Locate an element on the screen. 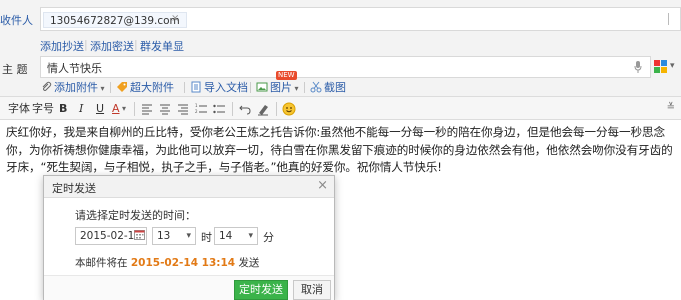 This screenshot has height=300, width=681. subject-label: 主 题 is located at coordinates (15, 69).